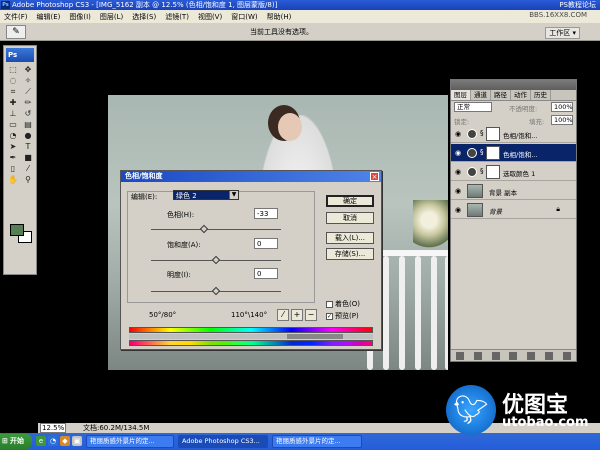 The width and height of the screenshot is (600, 450). Describe the element at coordinates (216, 260) in the screenshot. I see `saturation-slider-track` at that location.